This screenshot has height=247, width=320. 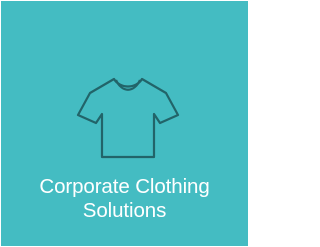 What do you see at coordinates (124, 186) in the screenshot?
I see `tile-title-line-1: Corporate Clothing` at bounding box center [124, 186].